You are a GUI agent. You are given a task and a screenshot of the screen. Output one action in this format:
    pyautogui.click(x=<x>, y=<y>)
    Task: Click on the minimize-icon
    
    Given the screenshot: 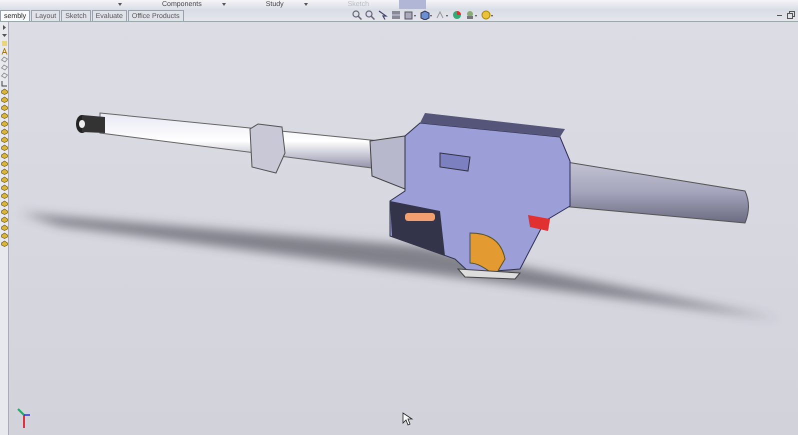 What is the action you would take?
    pyautogui.click(x=779, y=15)
    